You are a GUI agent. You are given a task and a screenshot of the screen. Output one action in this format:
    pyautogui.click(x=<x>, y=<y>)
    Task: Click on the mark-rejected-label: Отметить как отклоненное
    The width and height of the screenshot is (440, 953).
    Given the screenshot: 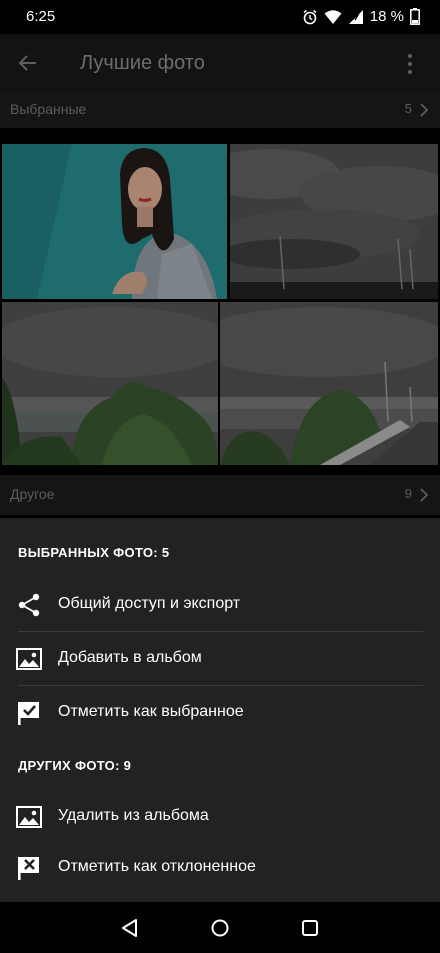 What is the action you would take?
    pyautogui.click(x=157, y=866)
    